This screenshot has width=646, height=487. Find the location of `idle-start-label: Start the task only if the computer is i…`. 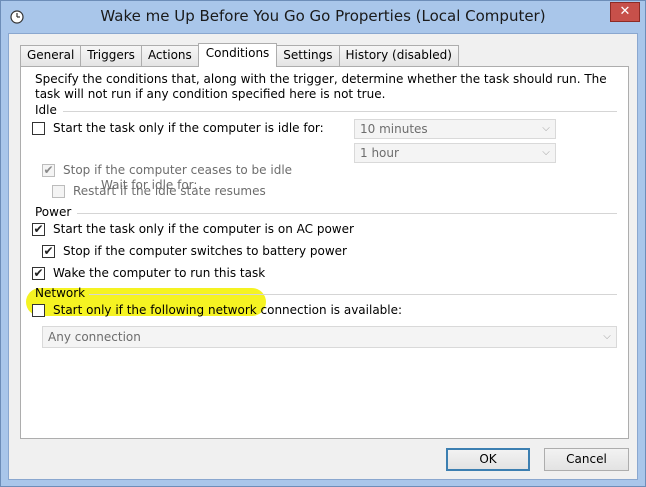

idle-start-label: Start the task only if the computer is i… is located at coordinates (188, 128).